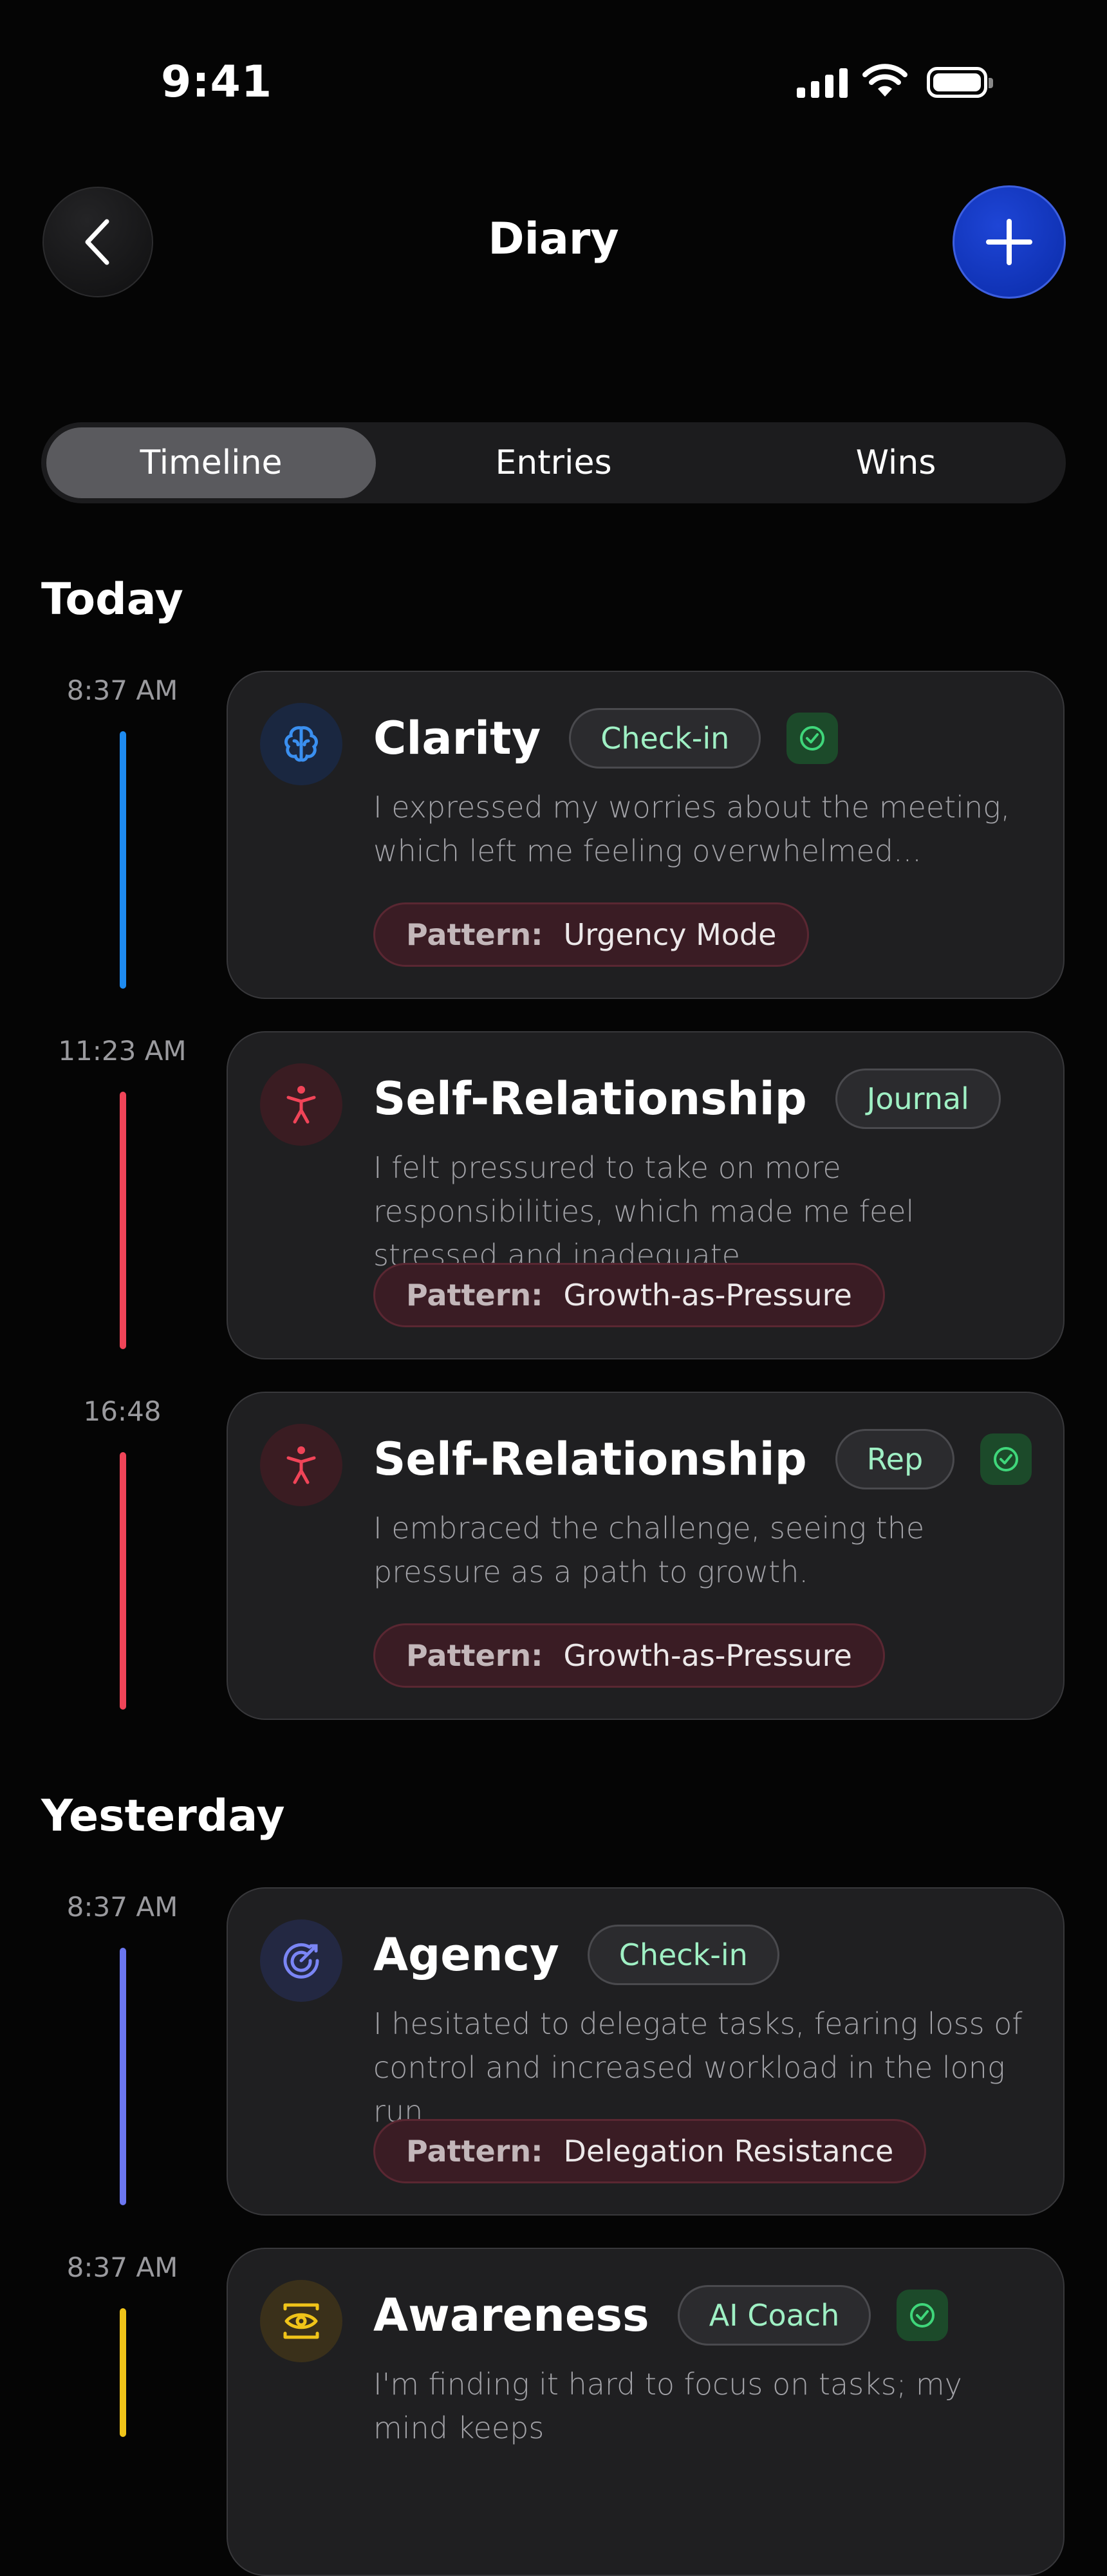 This screenshot has width=1107, height=2576. I want to click on pattern-chip: Pattern: Urgency Mode, so click(591, 934).